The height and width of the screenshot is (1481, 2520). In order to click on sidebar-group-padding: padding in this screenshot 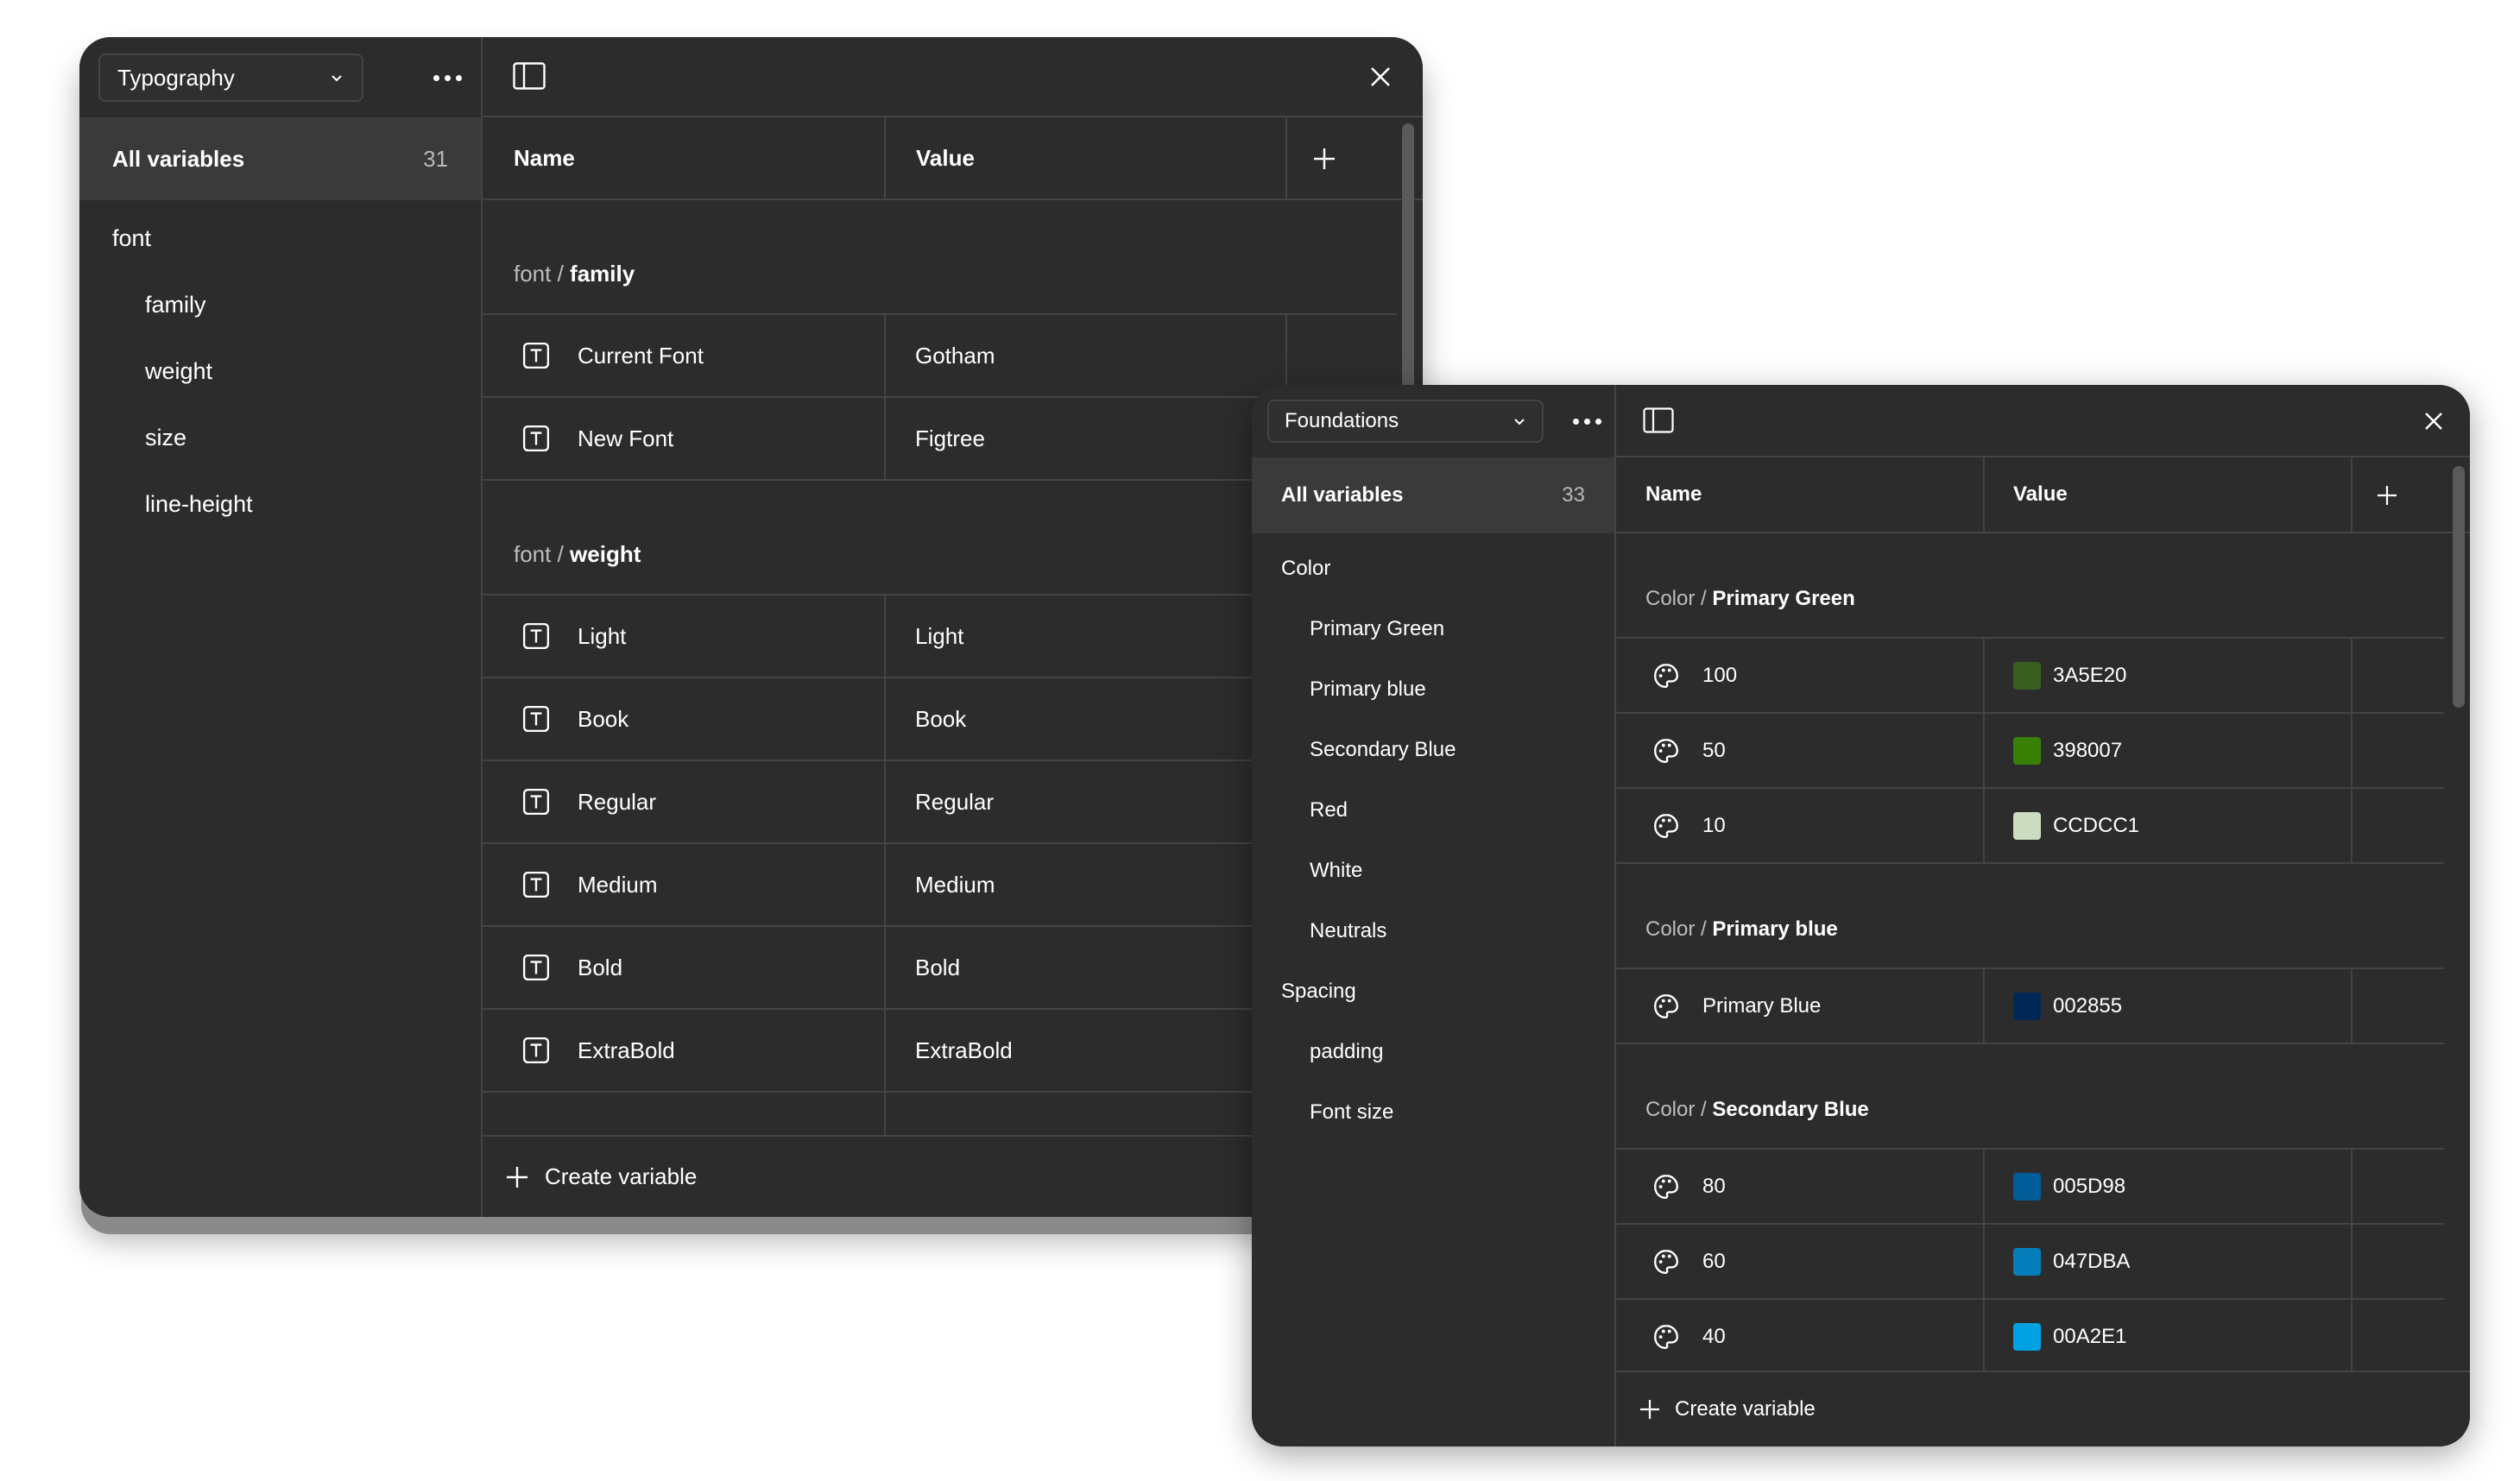, I will do `click(1346, 1052)`.